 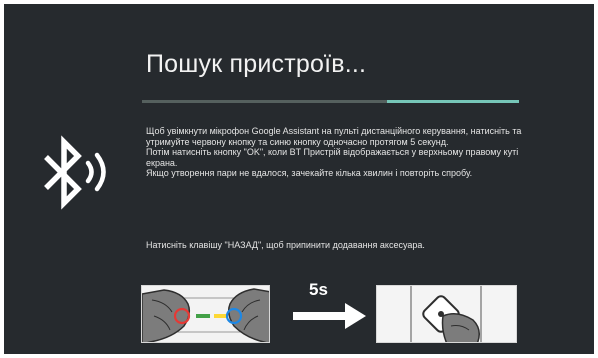 What do you see at coordinates (203, 316) in the screenshot?
I see `green-button-mark` at bounding box center [203, 316].